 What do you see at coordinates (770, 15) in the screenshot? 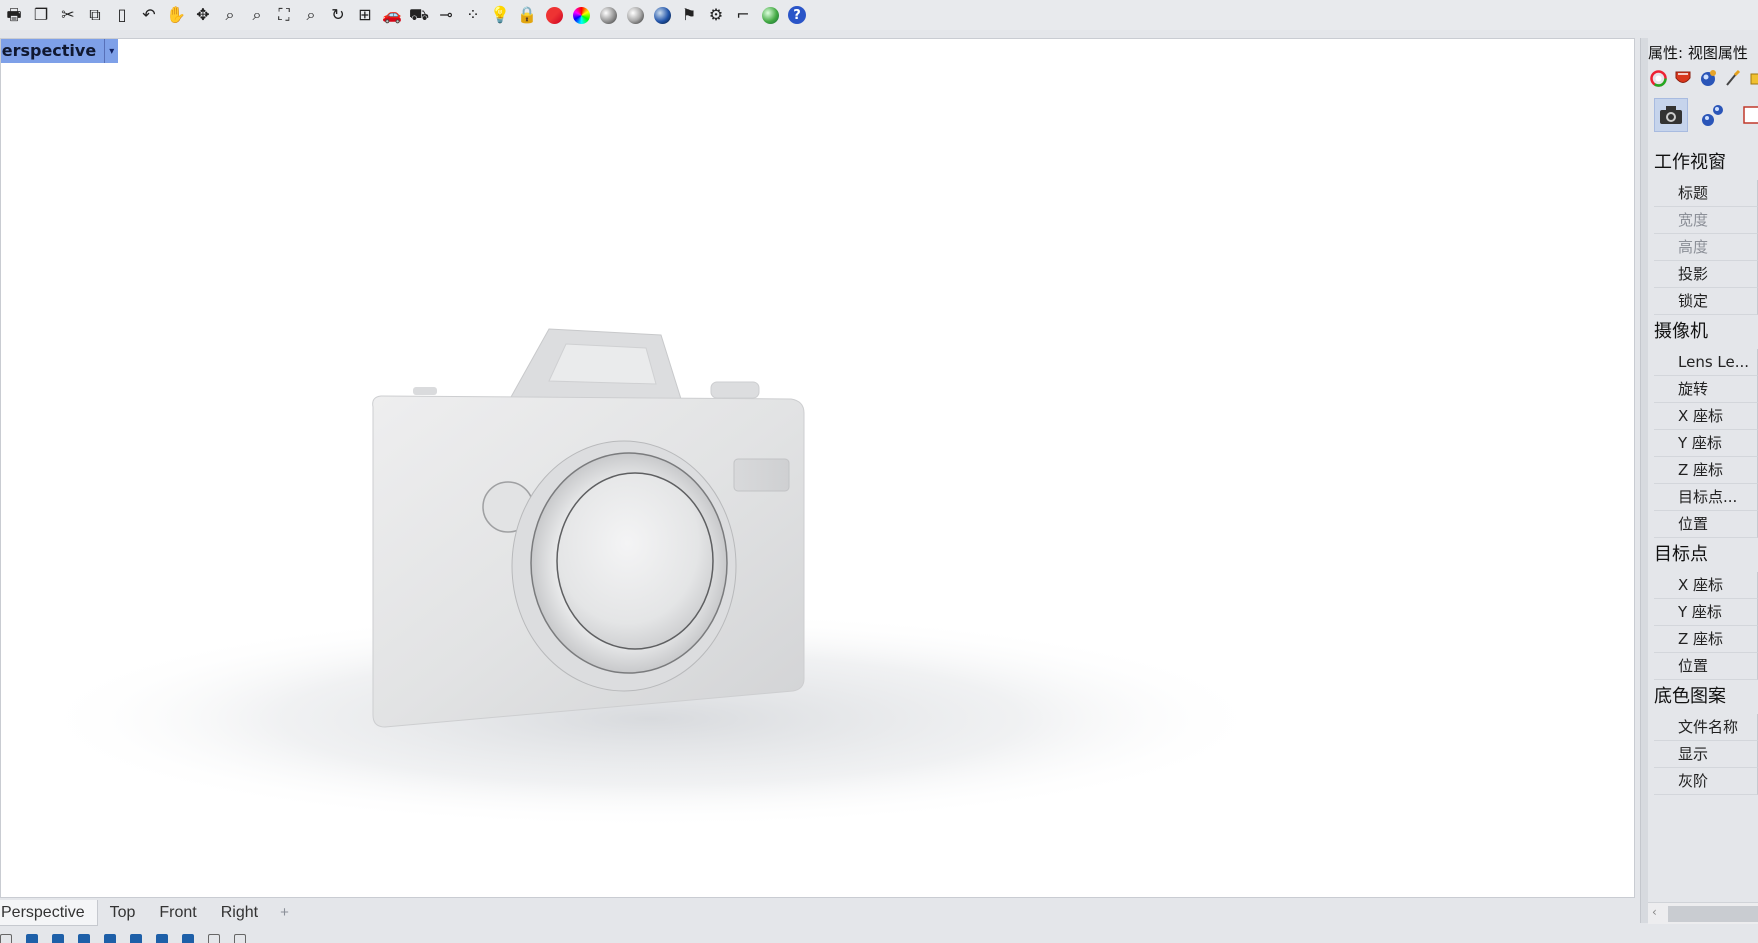
I see `globe-icon` at bounding box center [770, 15].